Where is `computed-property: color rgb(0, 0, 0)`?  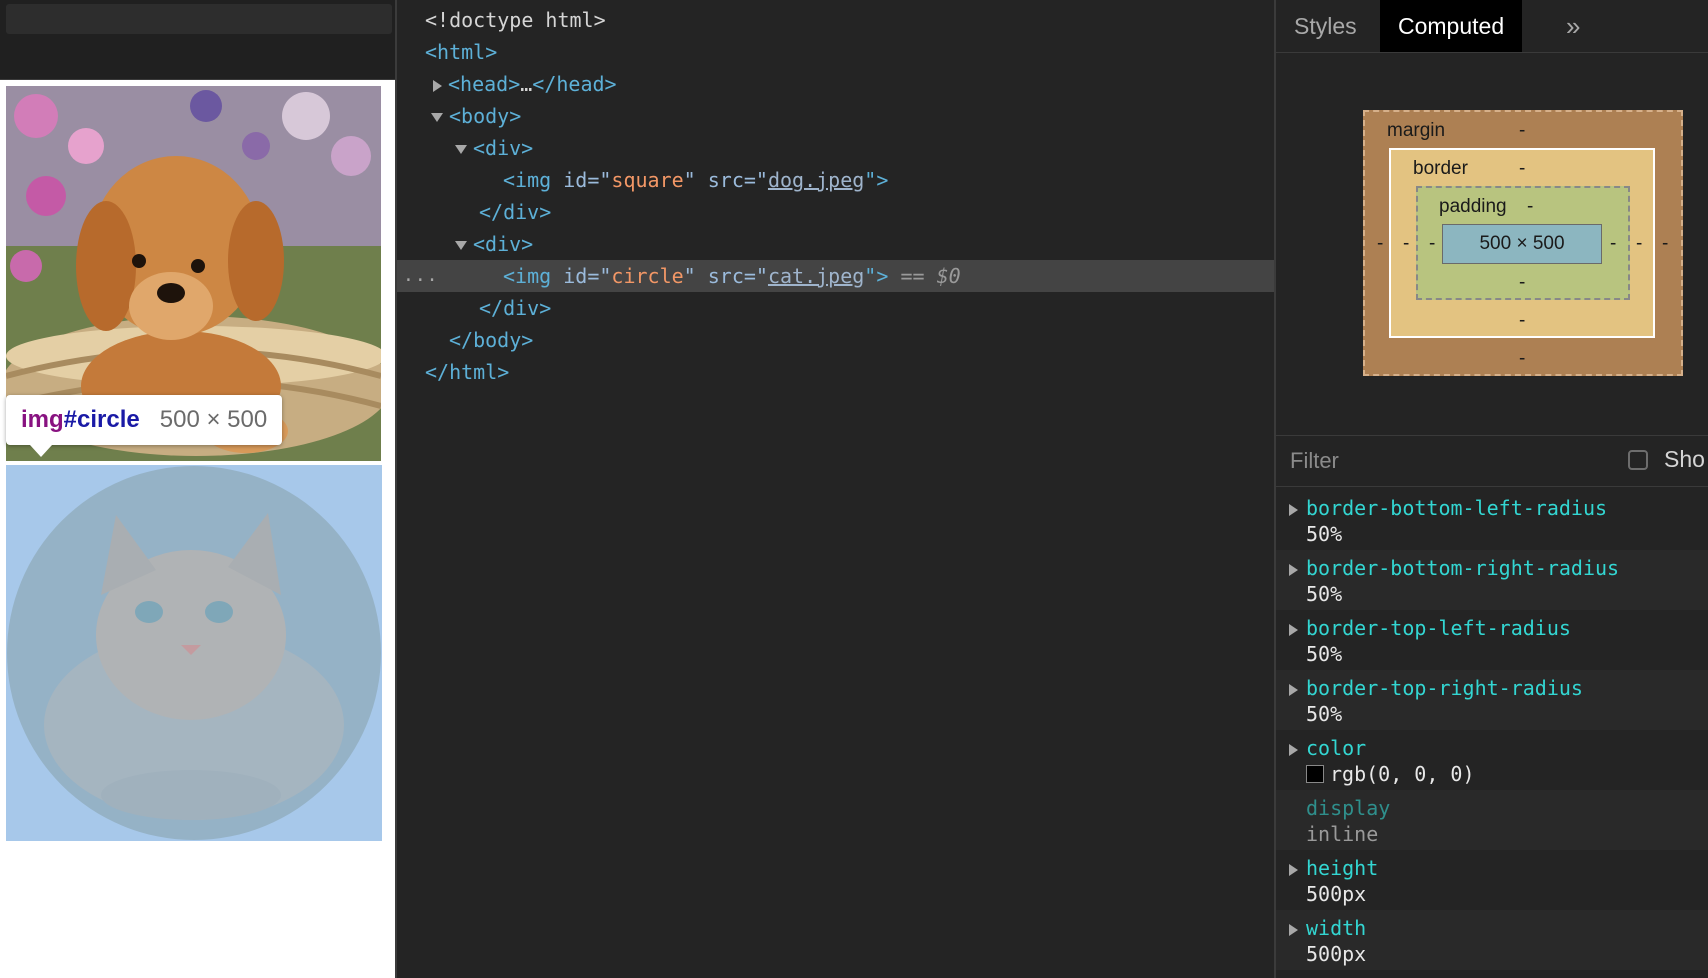
computed-property: color rgb(0, 0, 0) is located at coordinates (1492, 760).